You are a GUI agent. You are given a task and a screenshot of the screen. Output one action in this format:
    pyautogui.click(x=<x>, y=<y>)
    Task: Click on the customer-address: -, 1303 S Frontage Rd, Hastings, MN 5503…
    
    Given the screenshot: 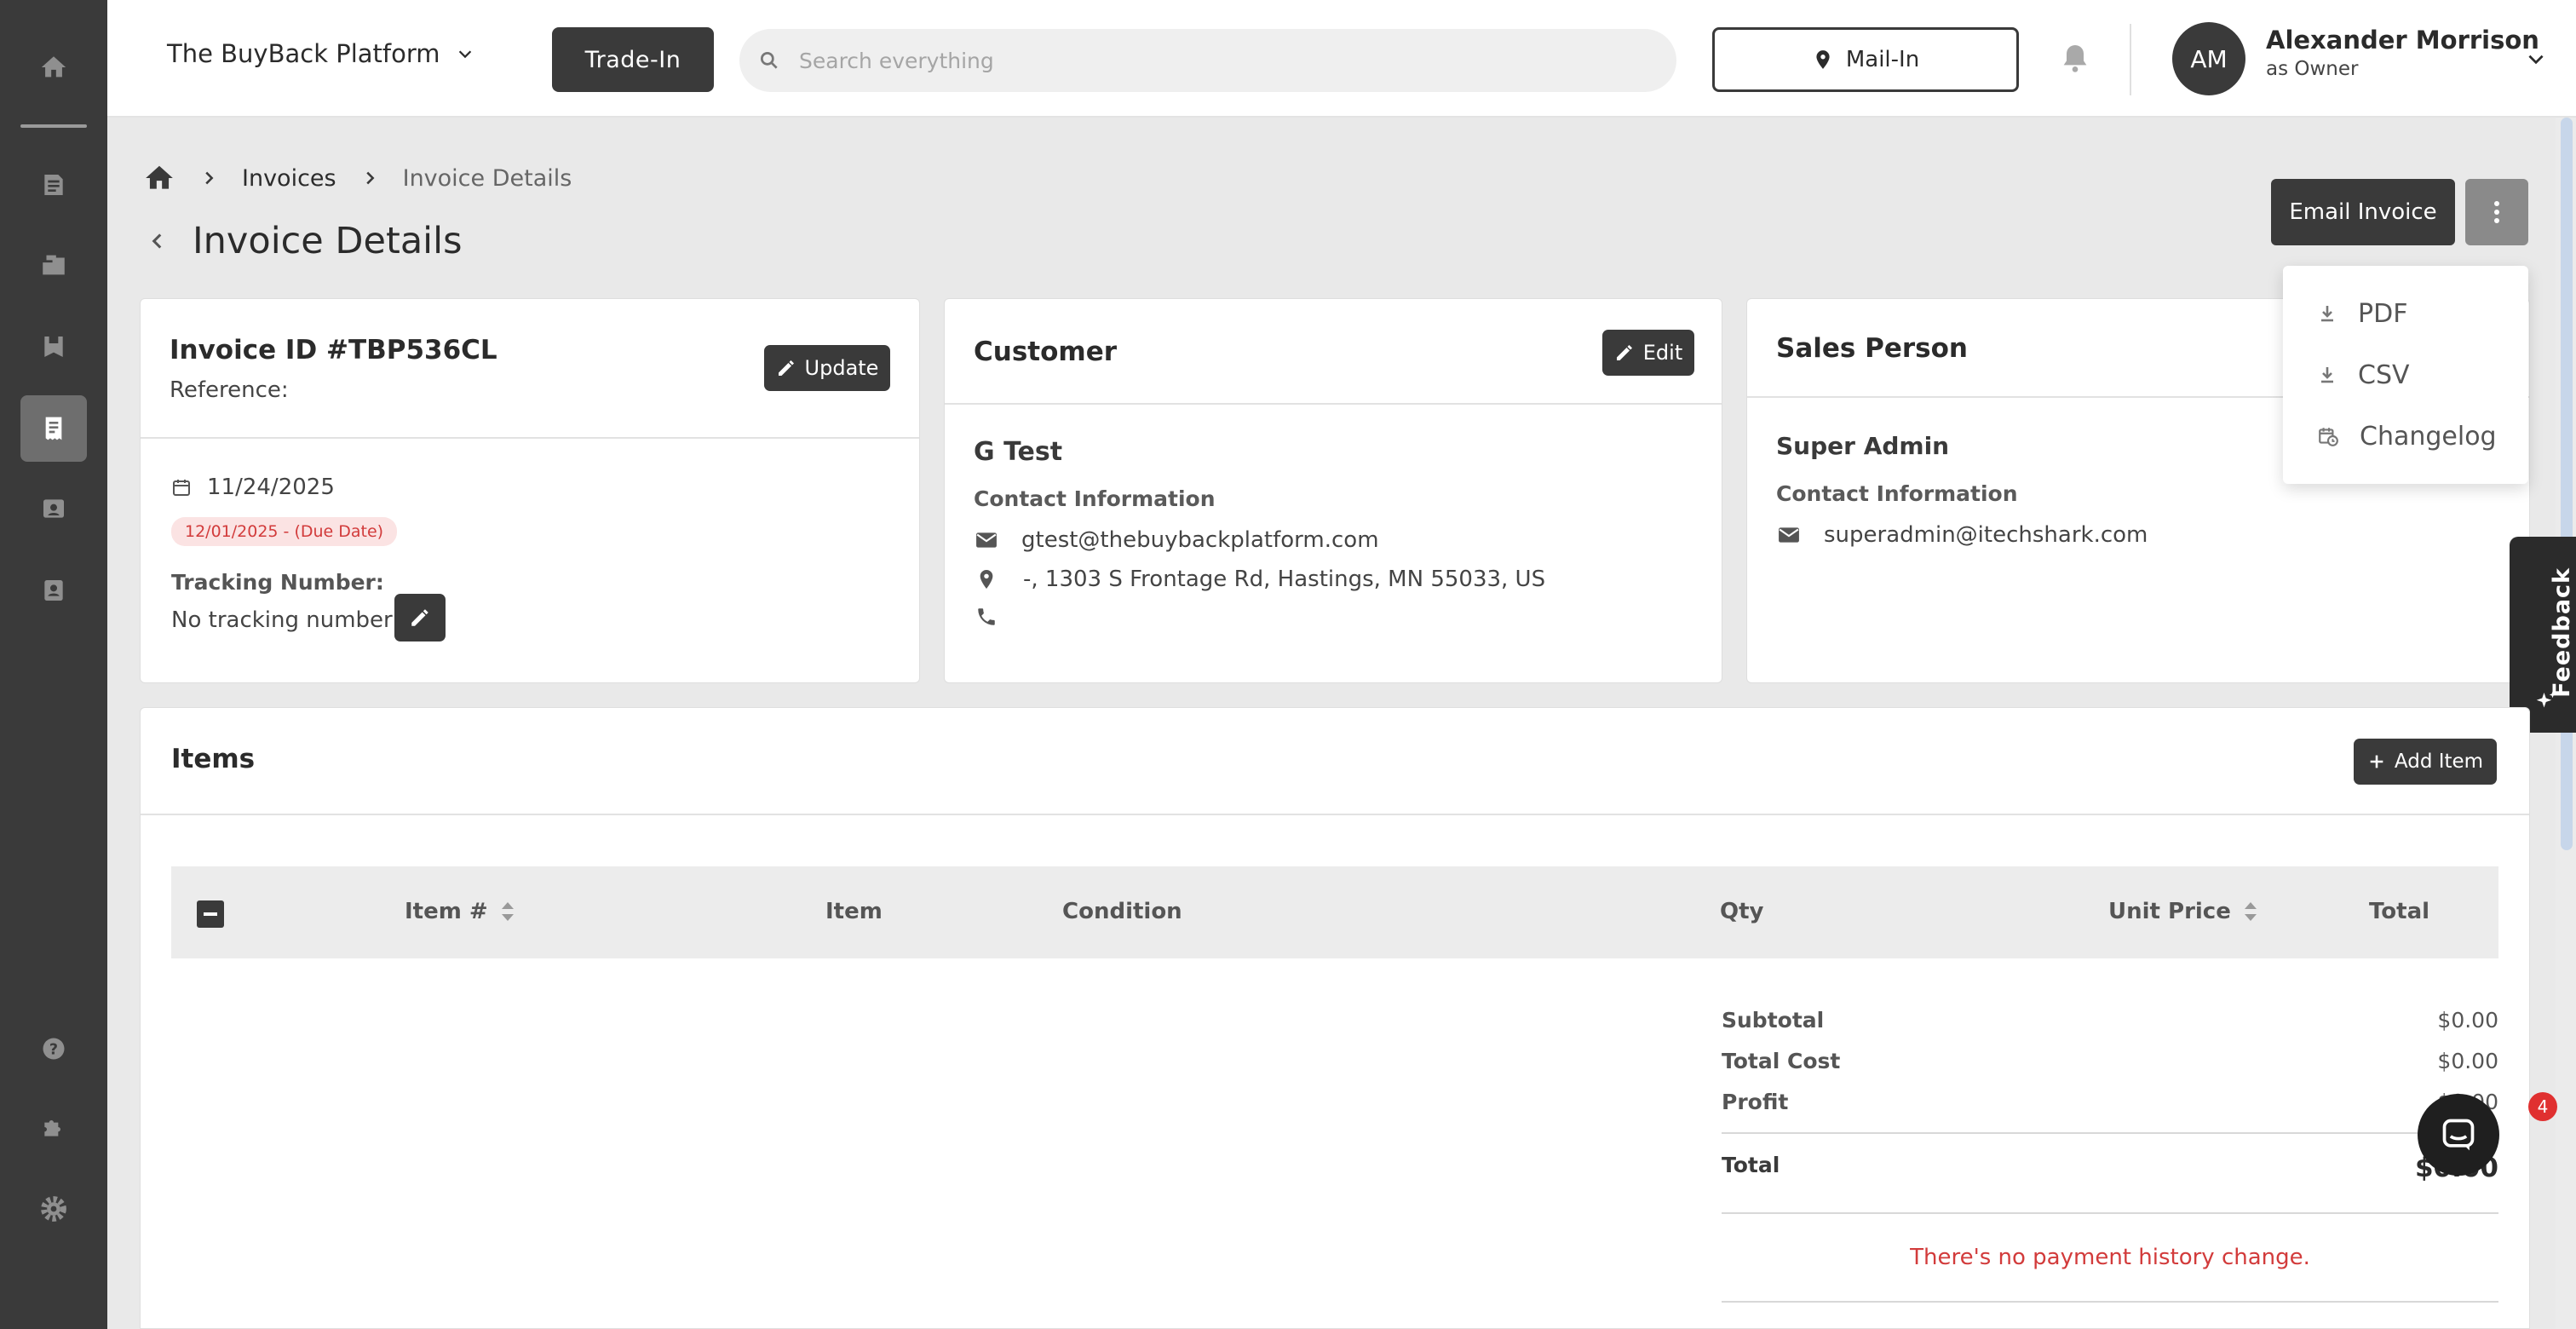 What is the action you would take?
    pyautogui.click(x=1285, y=580)
    